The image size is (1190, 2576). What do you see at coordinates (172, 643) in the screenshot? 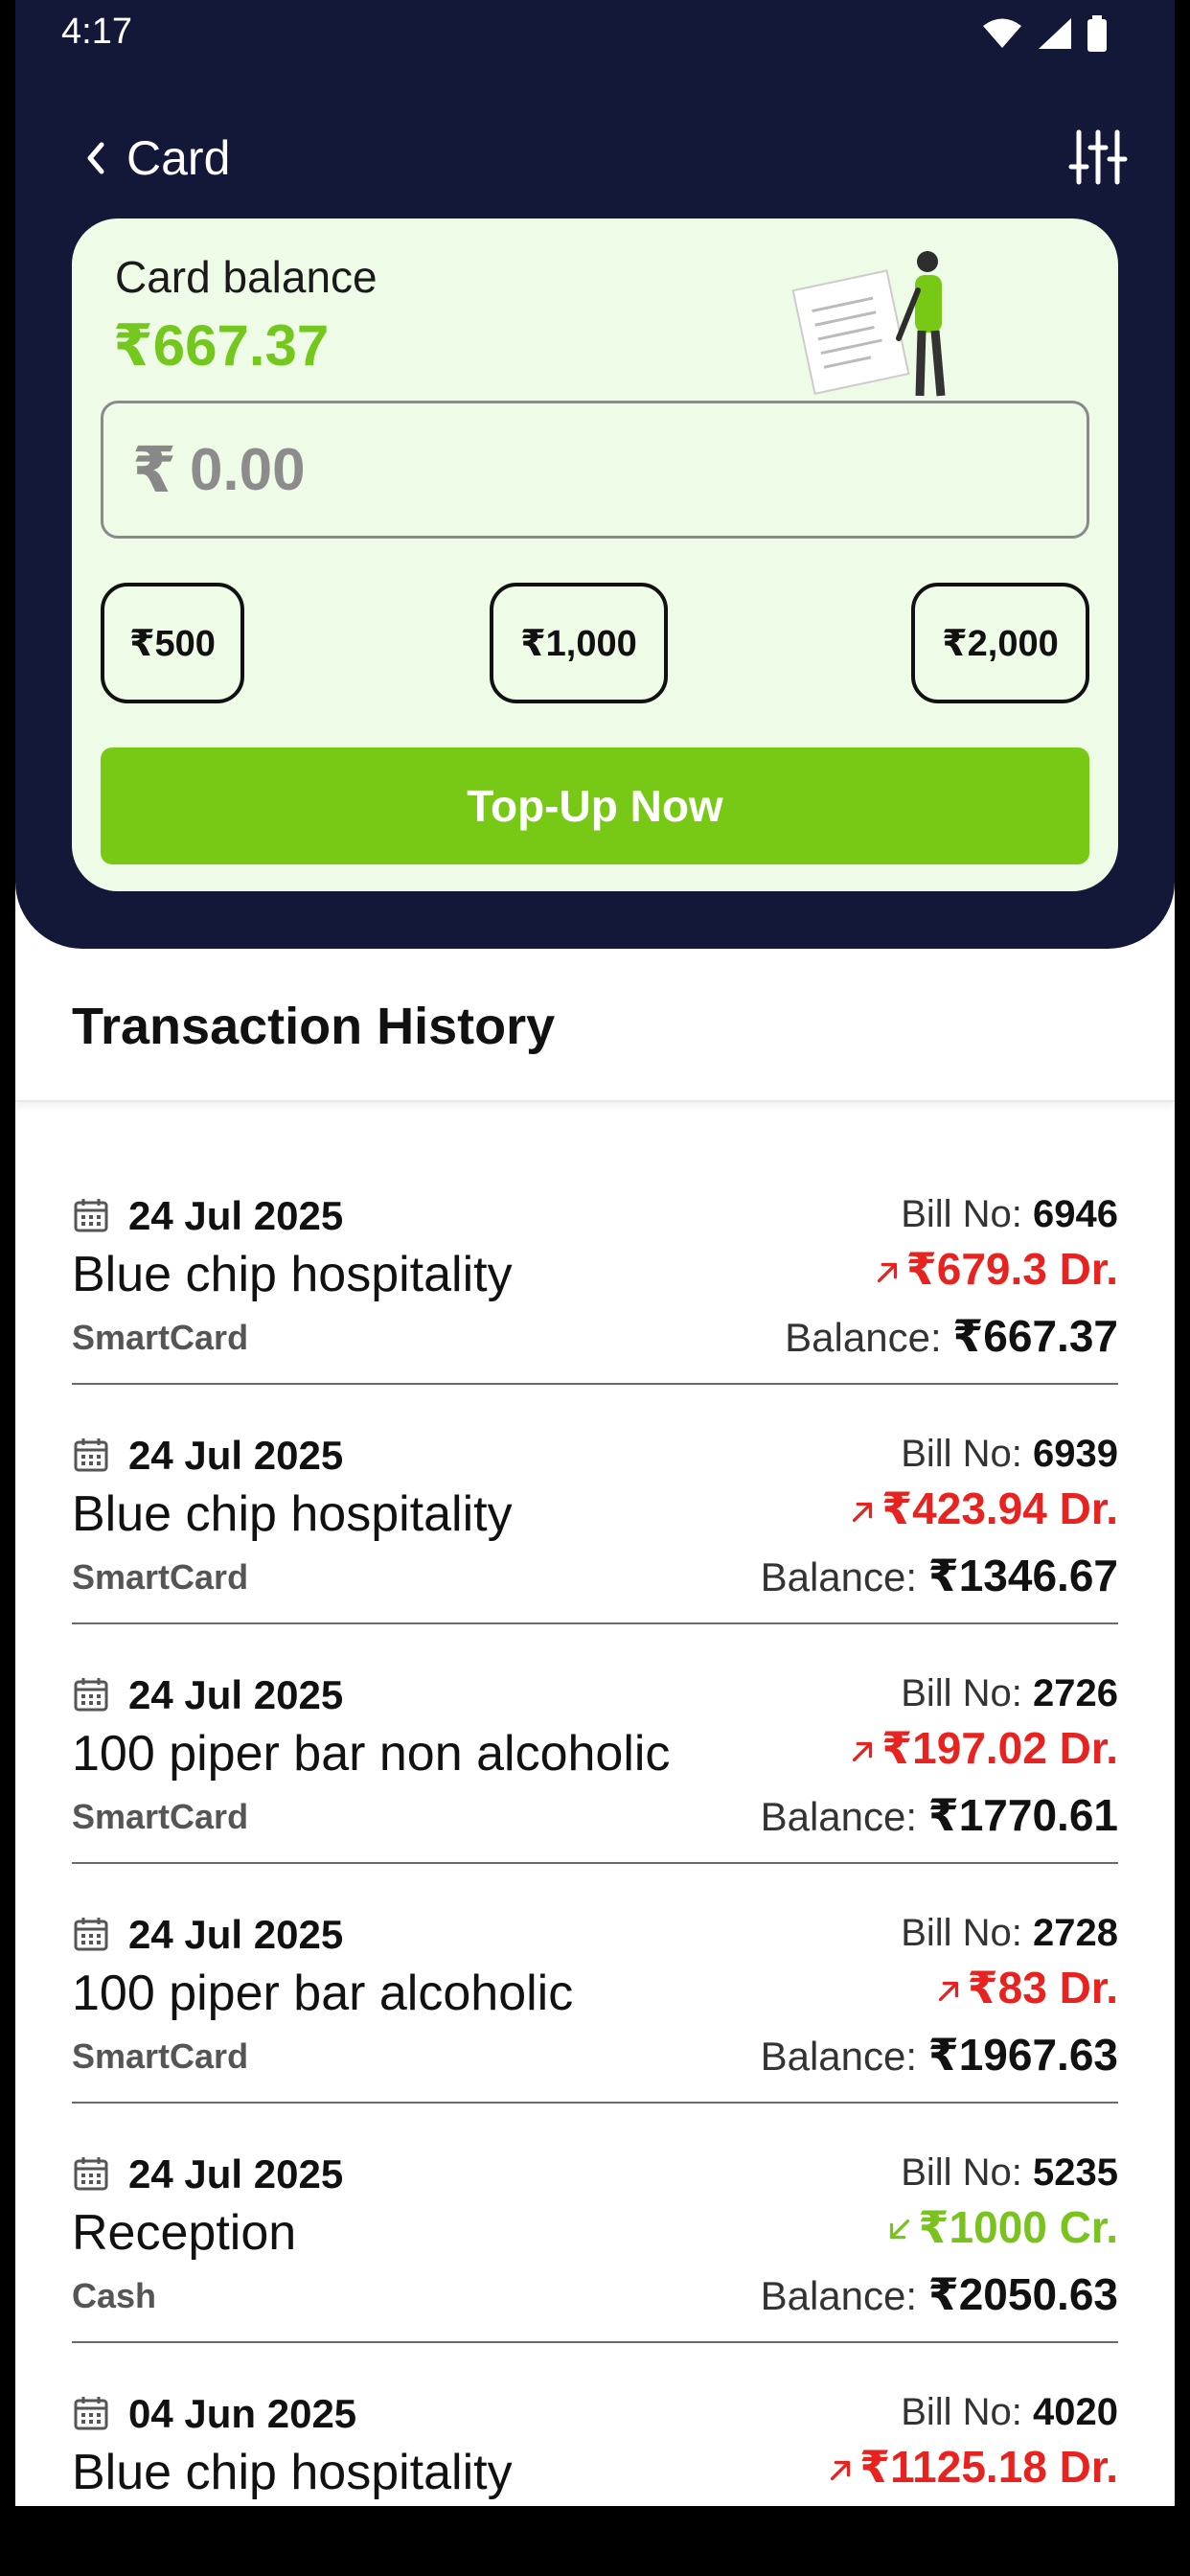
I see `quick-amount-500-button: ₹500` at bounding box center [172, 643].